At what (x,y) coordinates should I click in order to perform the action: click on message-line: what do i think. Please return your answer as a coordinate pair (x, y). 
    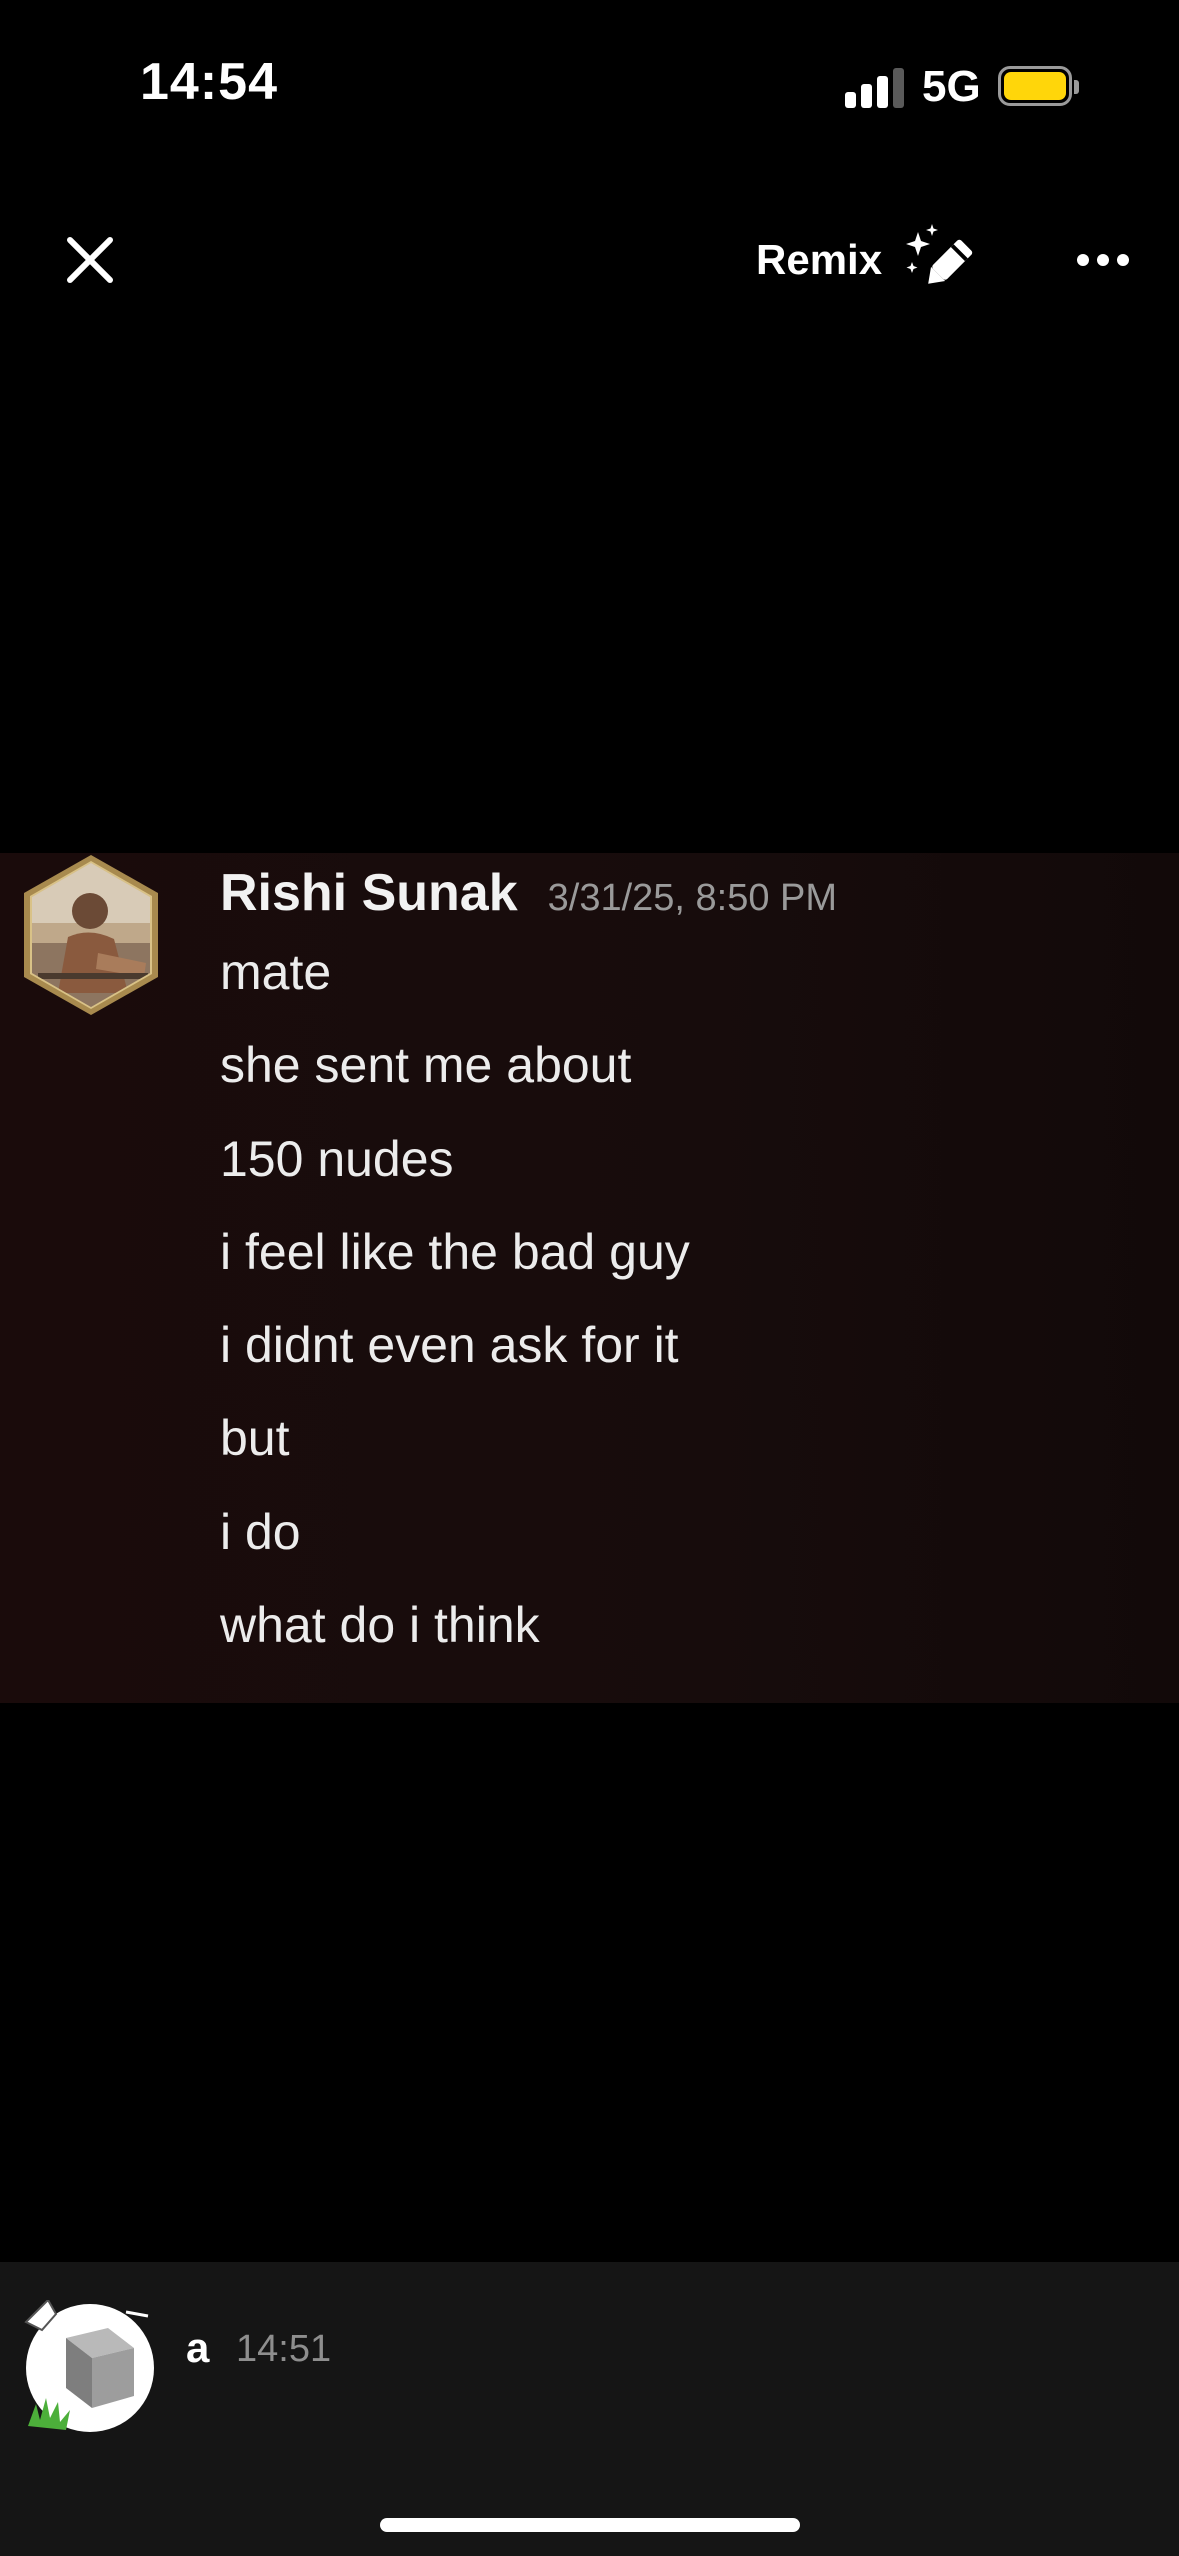
    Looking at the image, I should click on (380, 1625).